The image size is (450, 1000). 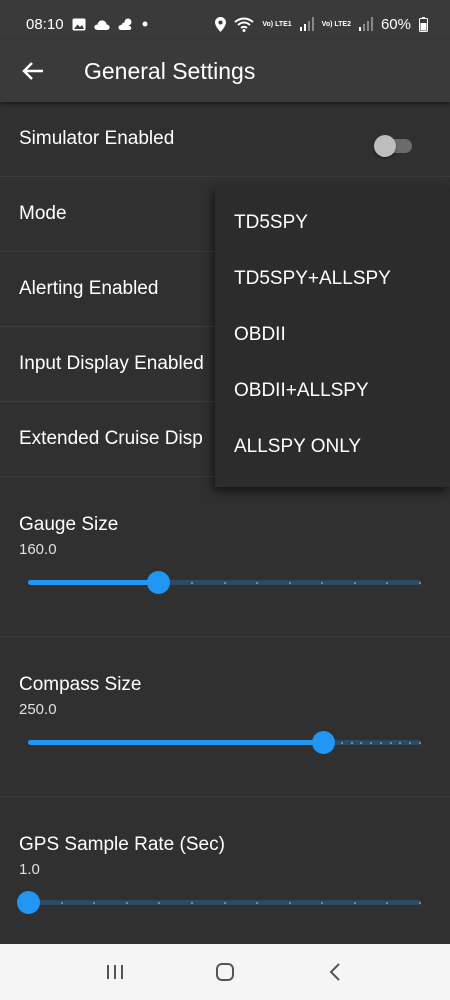 I want to click on image-icon, so click(x=79, y=24).